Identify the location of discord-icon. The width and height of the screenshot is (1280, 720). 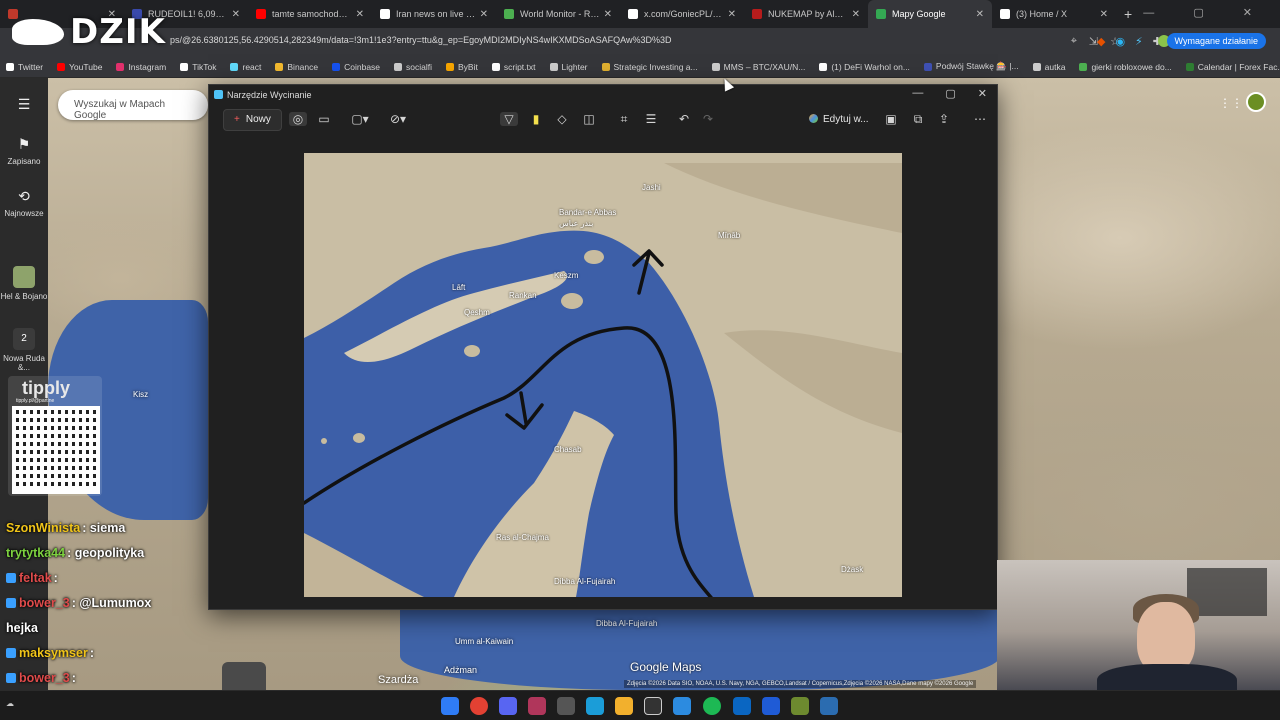
(508, 706).